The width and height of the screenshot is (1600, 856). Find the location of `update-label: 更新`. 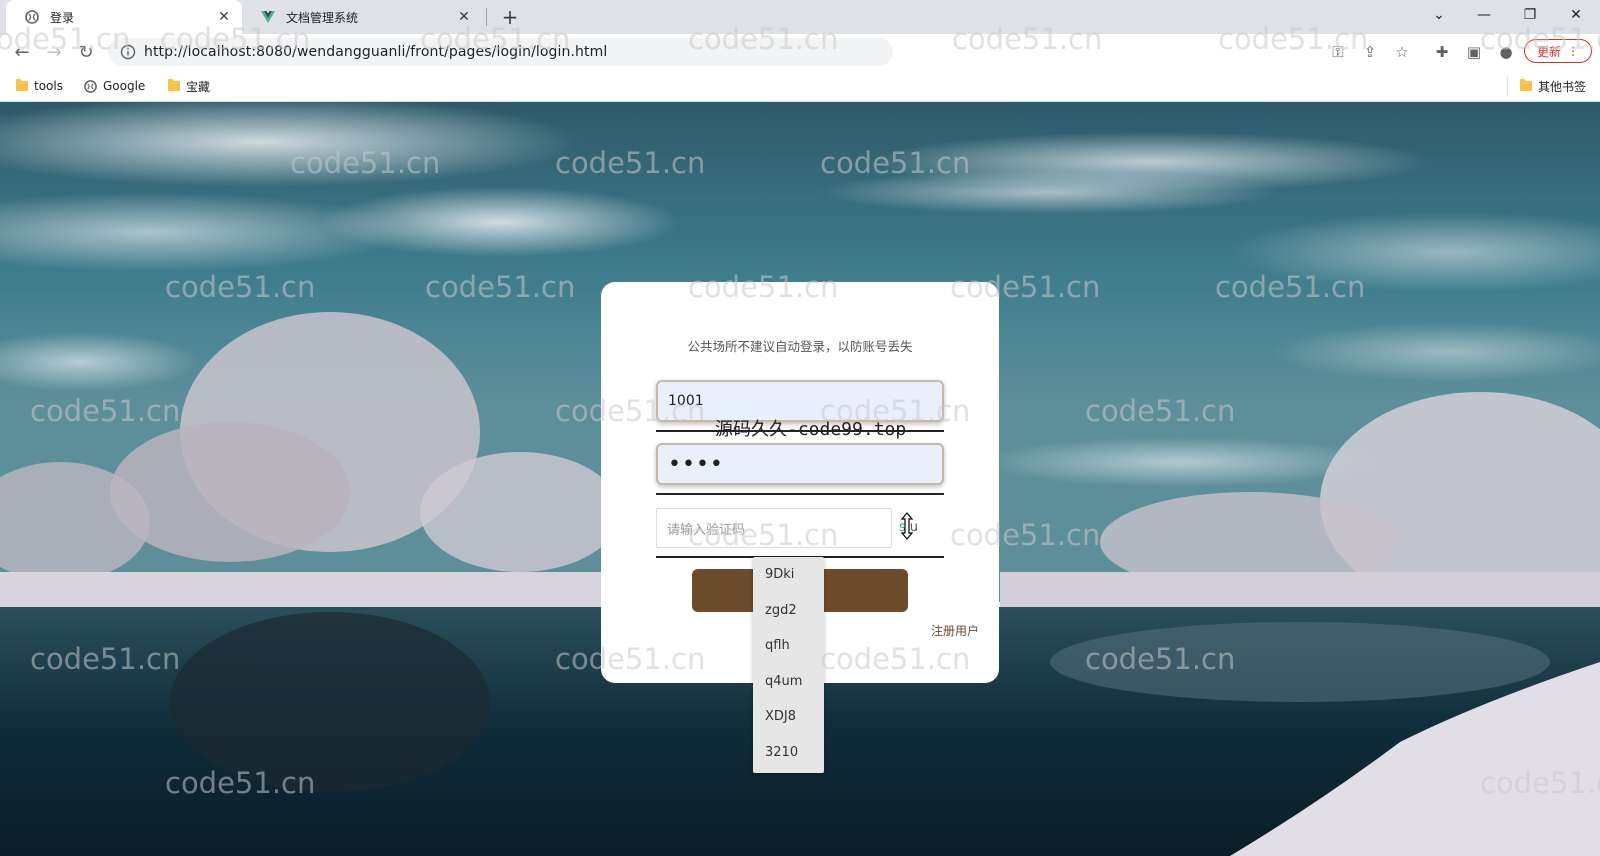

update-label: 更新 is located at coordinates (1548, 51).